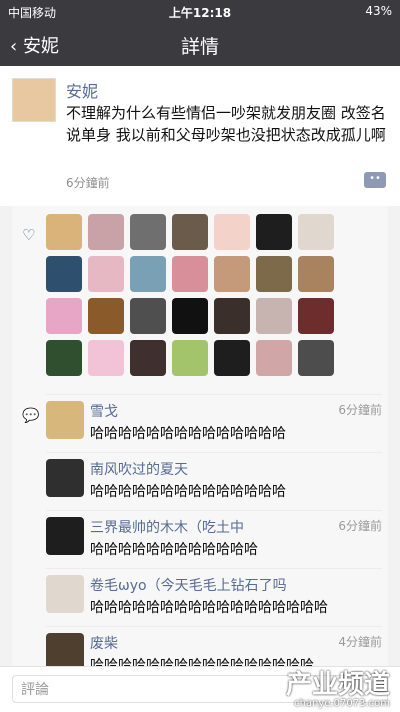 The image size is (400, 712). I want to click on comment-name: 废柴, so click(104, 643).